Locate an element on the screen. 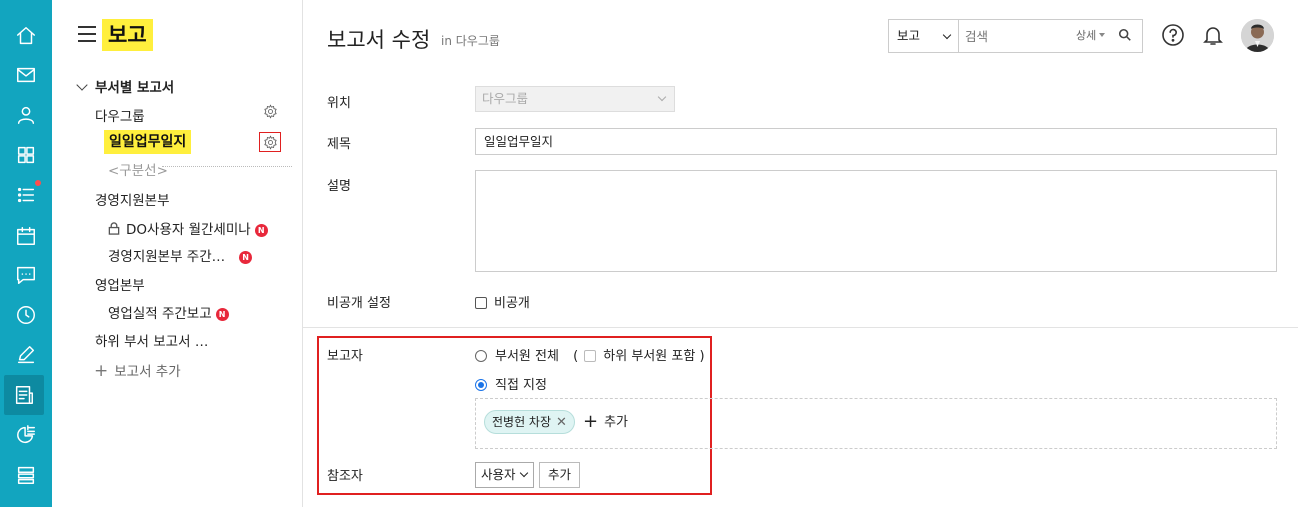 The width and height of the screenshot is (1298, 507). add-report-button: + 보고서 추가 is located at coordinates (137, 370).